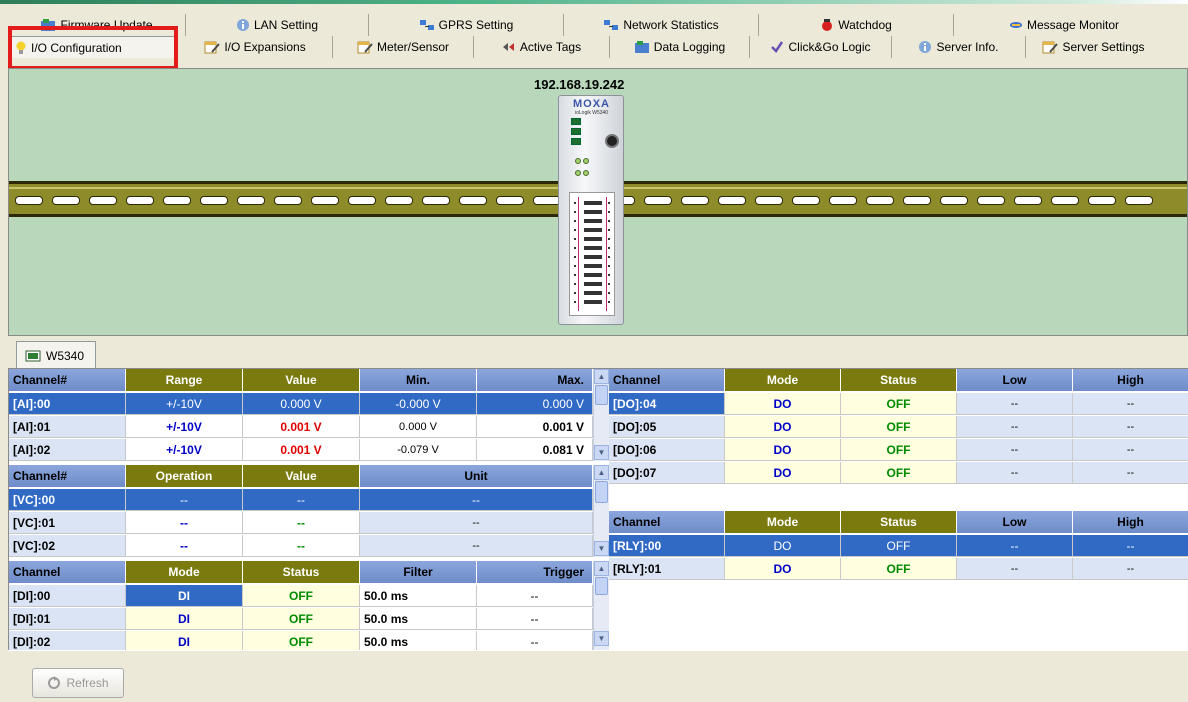  What do you see at coordinates (856, 25) in the screenshot?
I see `tab-watchdog: Watchdog` at bounding box center [856, 25].